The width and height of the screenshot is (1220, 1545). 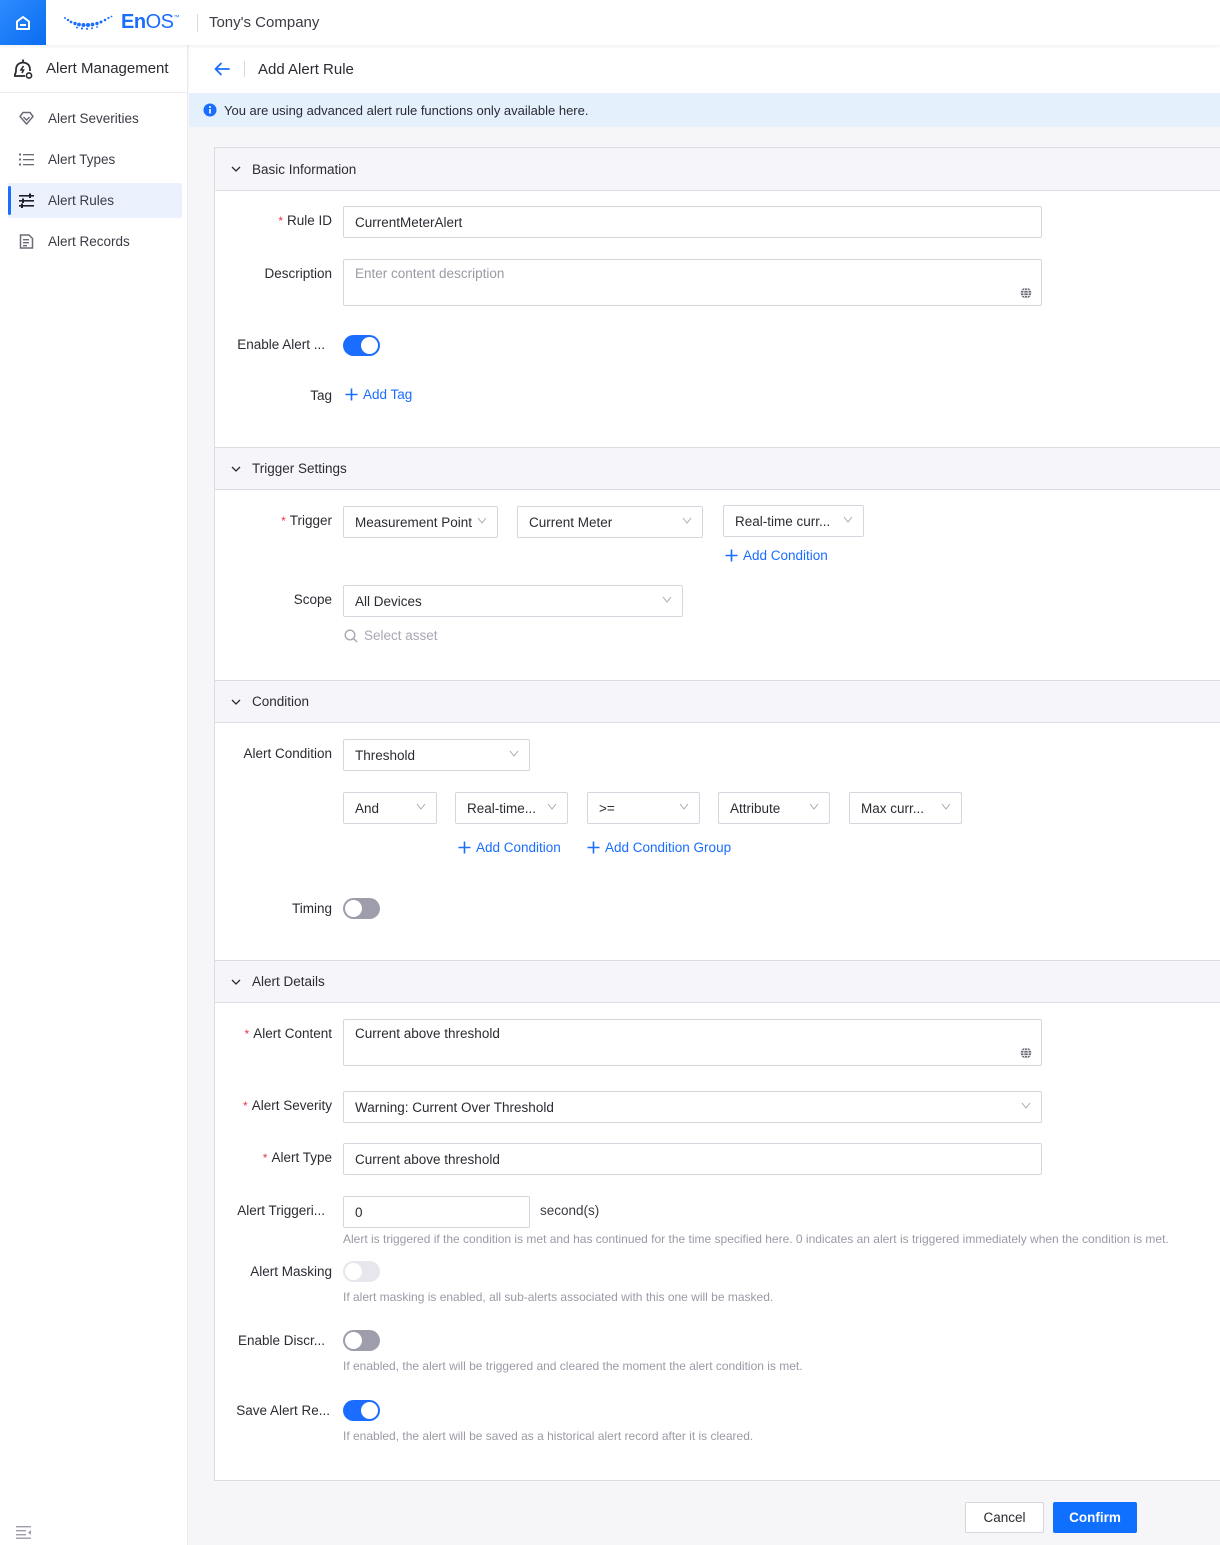 I want to click on add-condition-group-button: Add Condition Group, so click(x=659, y=847).